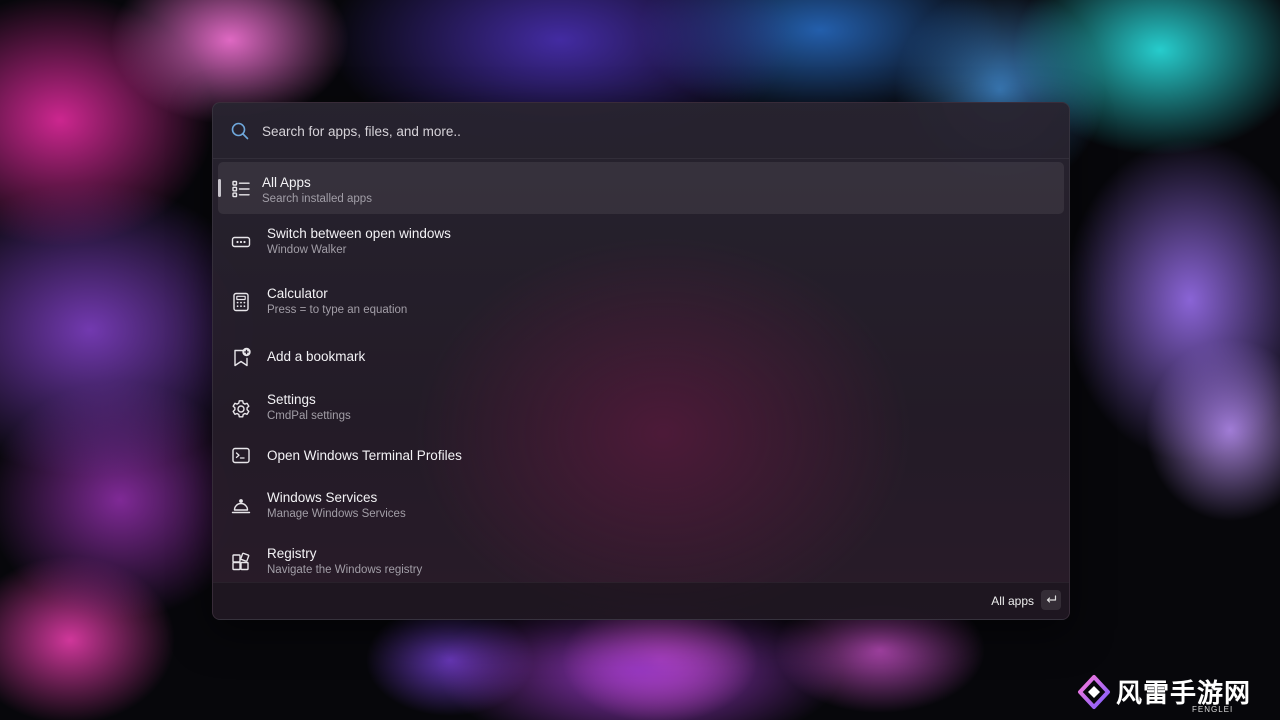 The width and height of the screenshot is (1280, 720). I want to click on watermark: 风雷手游网 FENGLEI, so click(1174, 693).